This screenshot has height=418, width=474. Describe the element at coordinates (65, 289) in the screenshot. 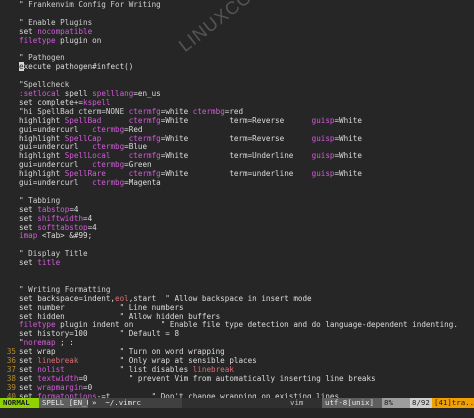

I see `code-token: " Writing Formatting` at that location.